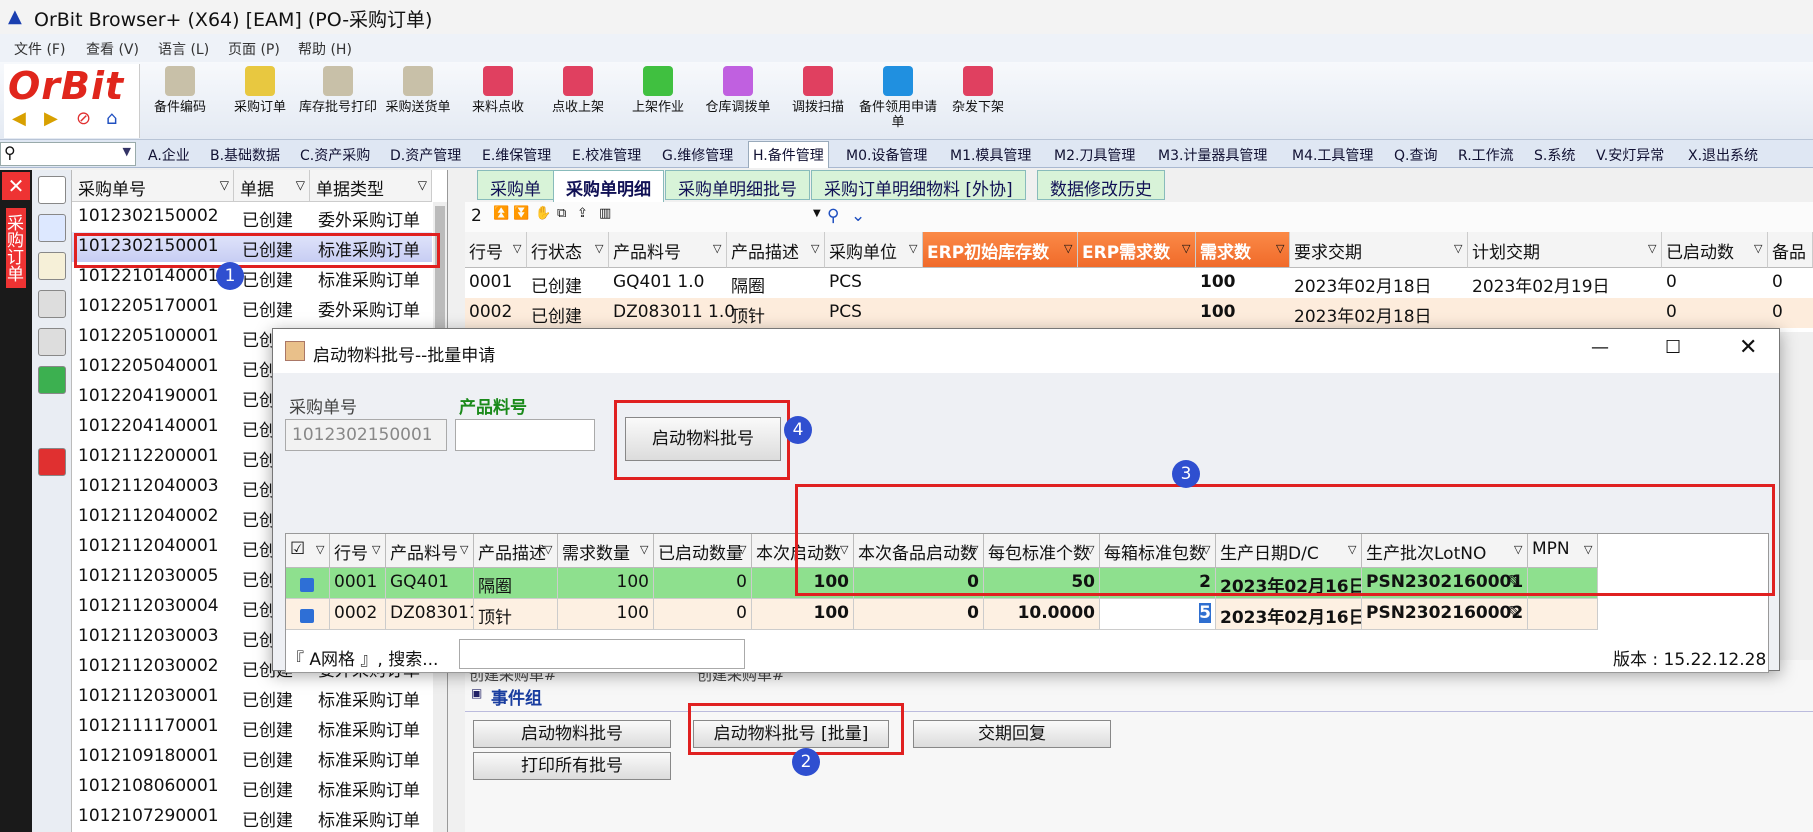  What do you see at coordinates (833, 216) in the screenshot?
I see `zoom-icon: ⚲` at bounding box center [833, 216].